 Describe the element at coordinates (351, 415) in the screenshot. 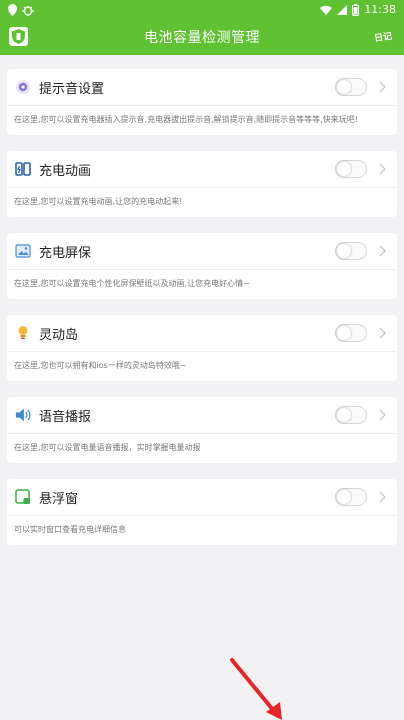

I see `voice-toggle` at that location.